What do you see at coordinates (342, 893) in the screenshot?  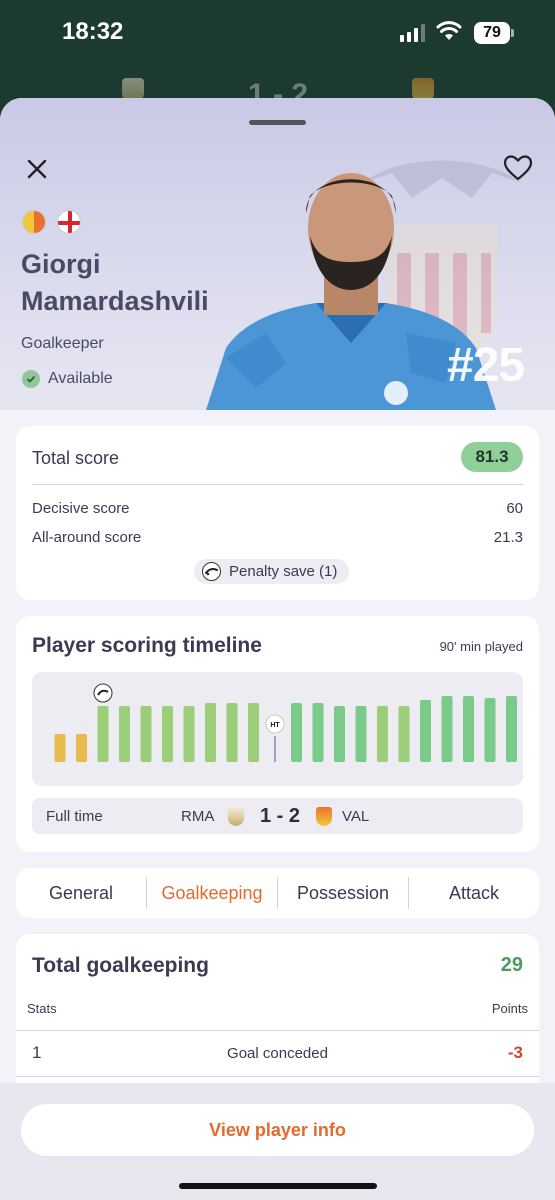 I see `tab-possession: Possession` at bounding box center [342, 893].